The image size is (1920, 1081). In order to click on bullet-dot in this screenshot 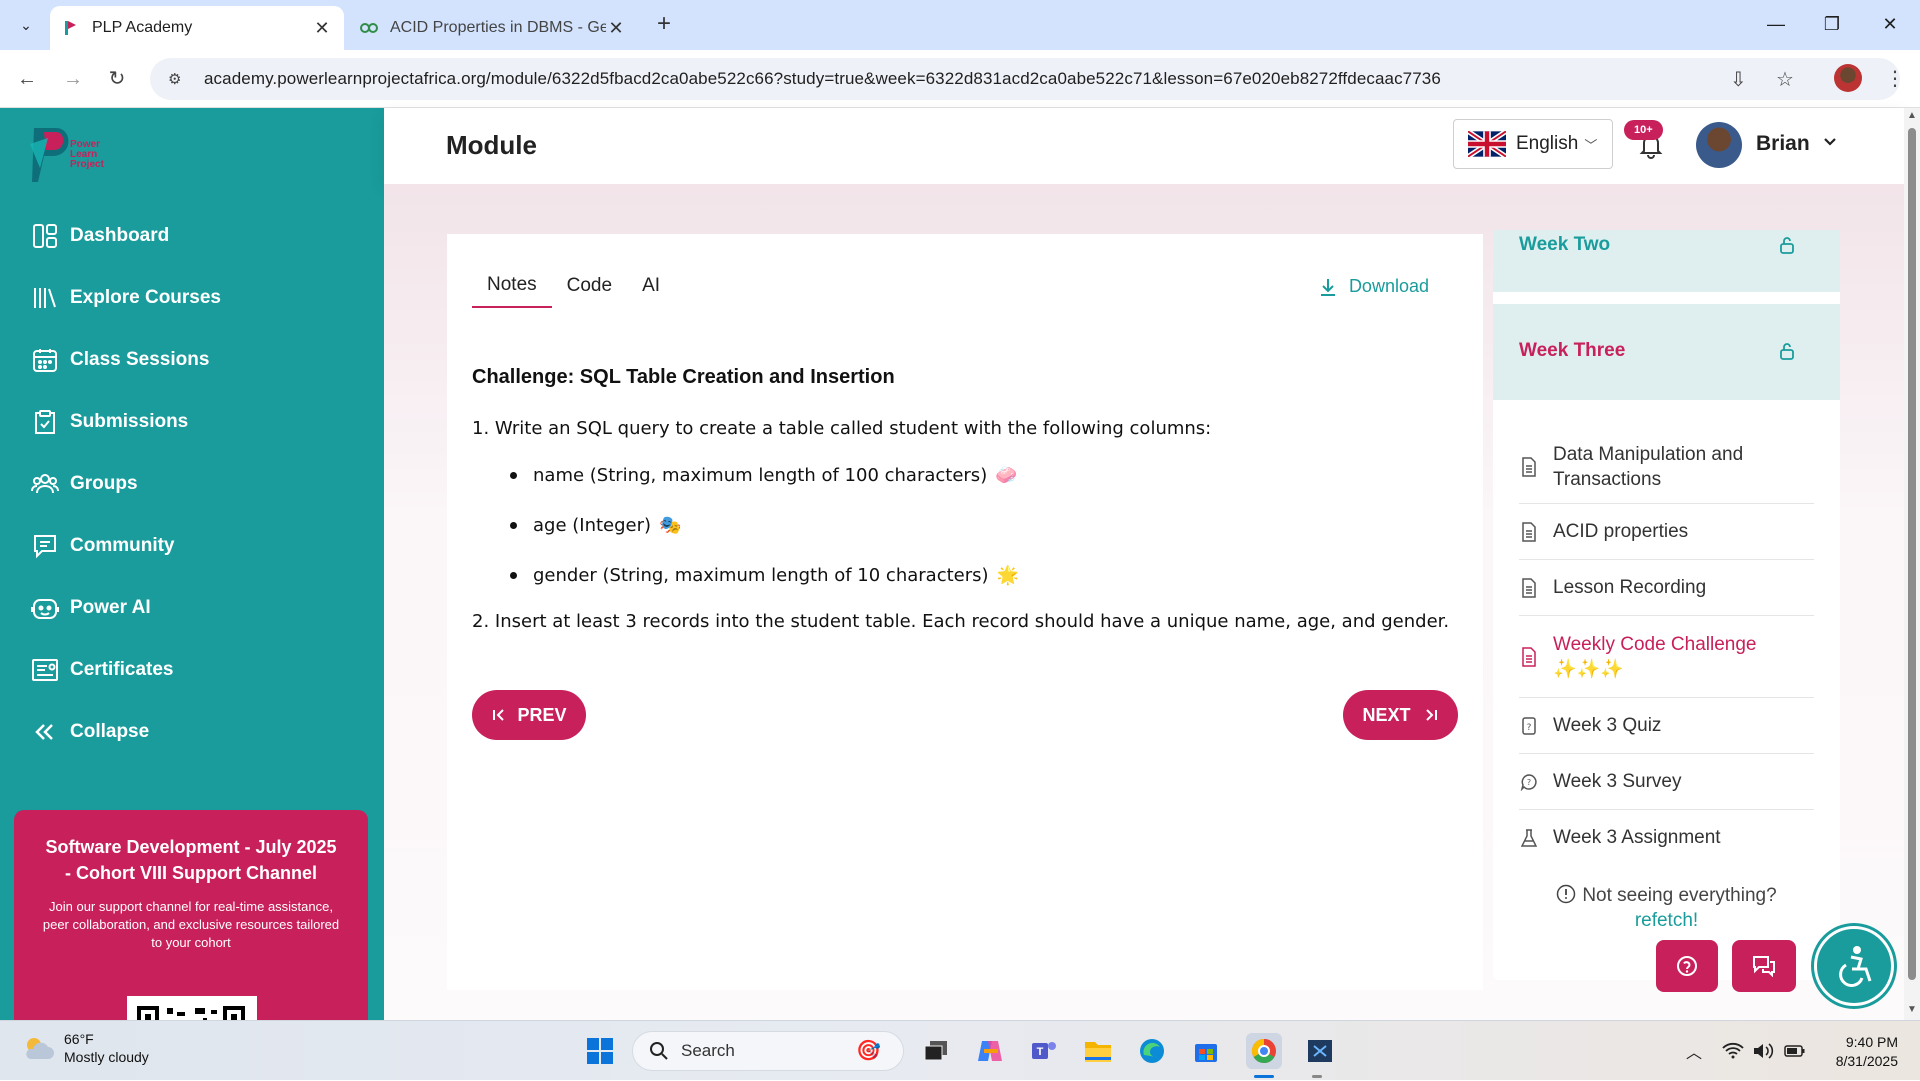, I will do `click(513, 575)`.